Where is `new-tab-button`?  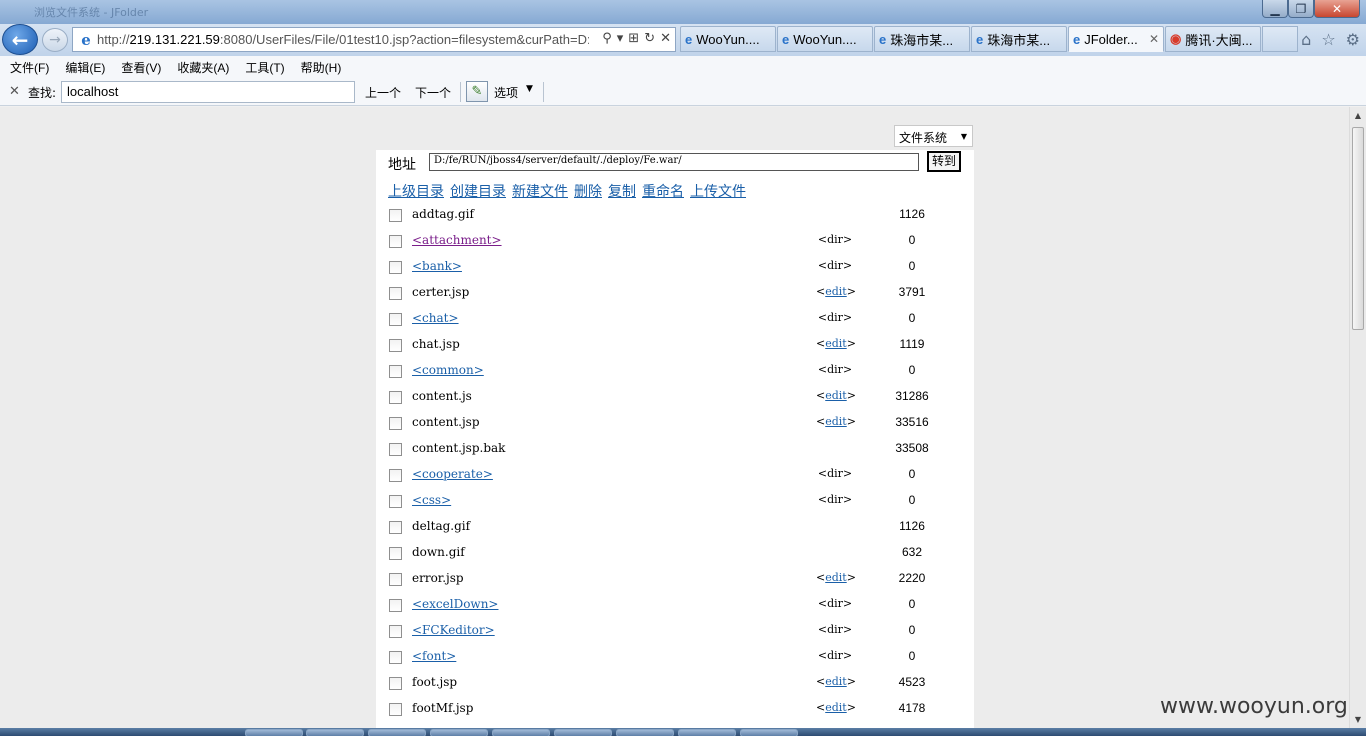 new-tab-button is located at coordinates (1280, 39).